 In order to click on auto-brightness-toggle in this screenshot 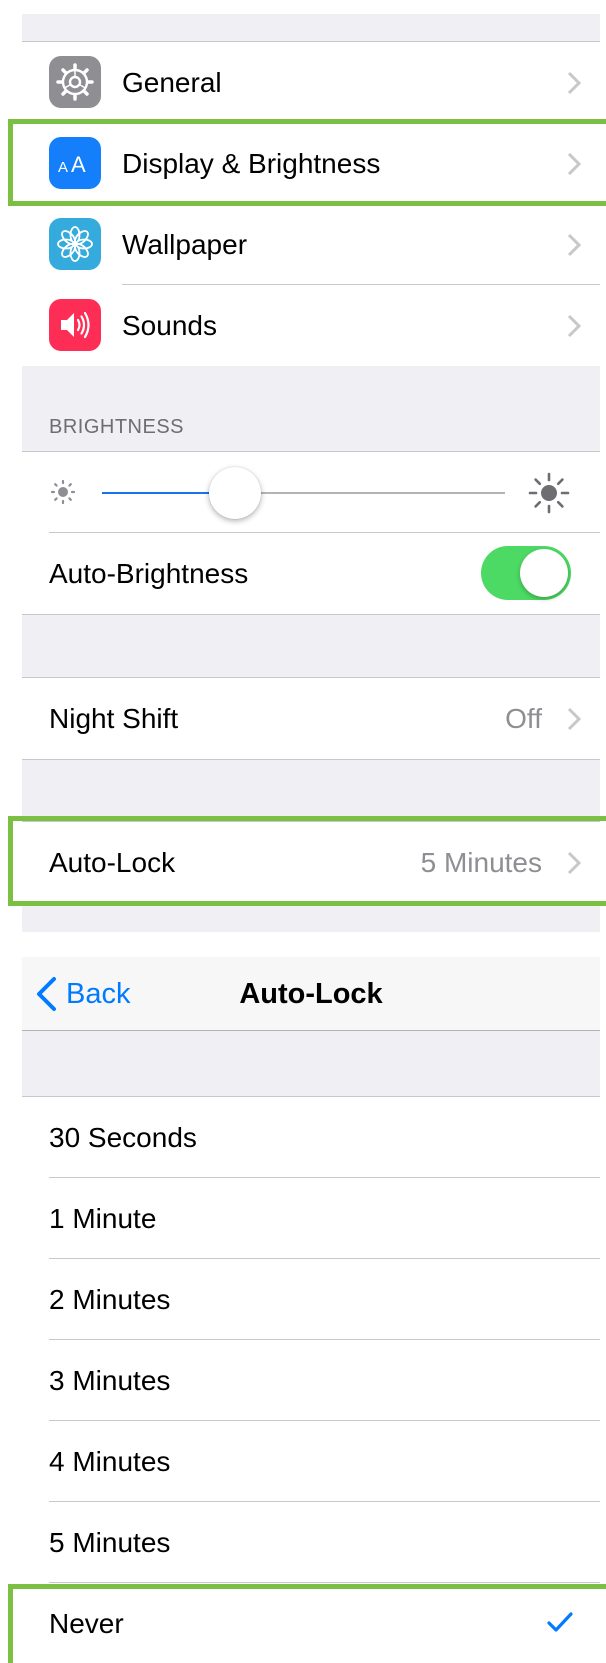, I will do `click(526, 573)`.